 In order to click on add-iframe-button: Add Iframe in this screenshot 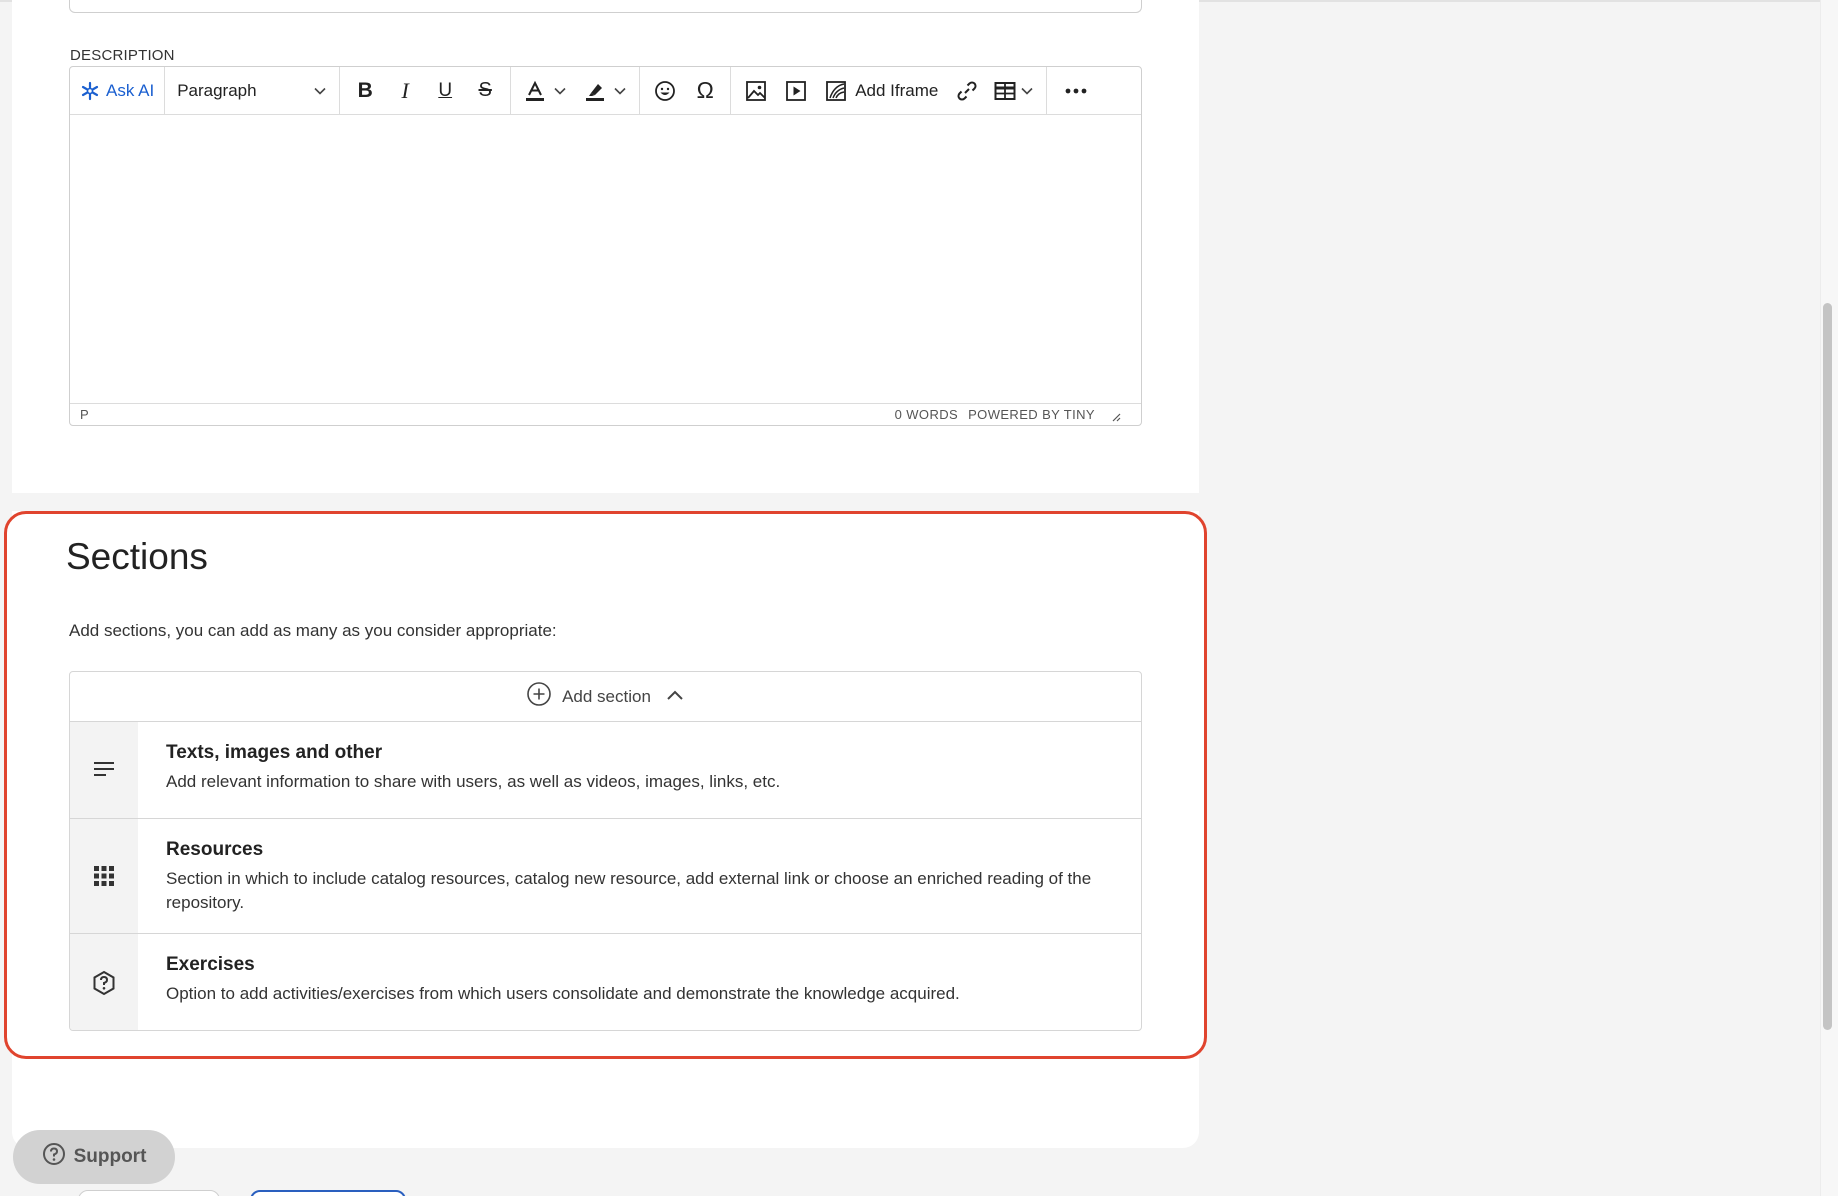, I will do `click(881, 91)`.